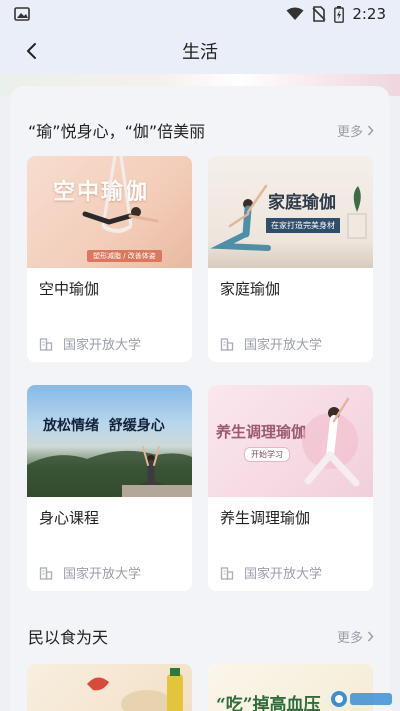  I want to click on page-title: 生活, so click(200, 52).